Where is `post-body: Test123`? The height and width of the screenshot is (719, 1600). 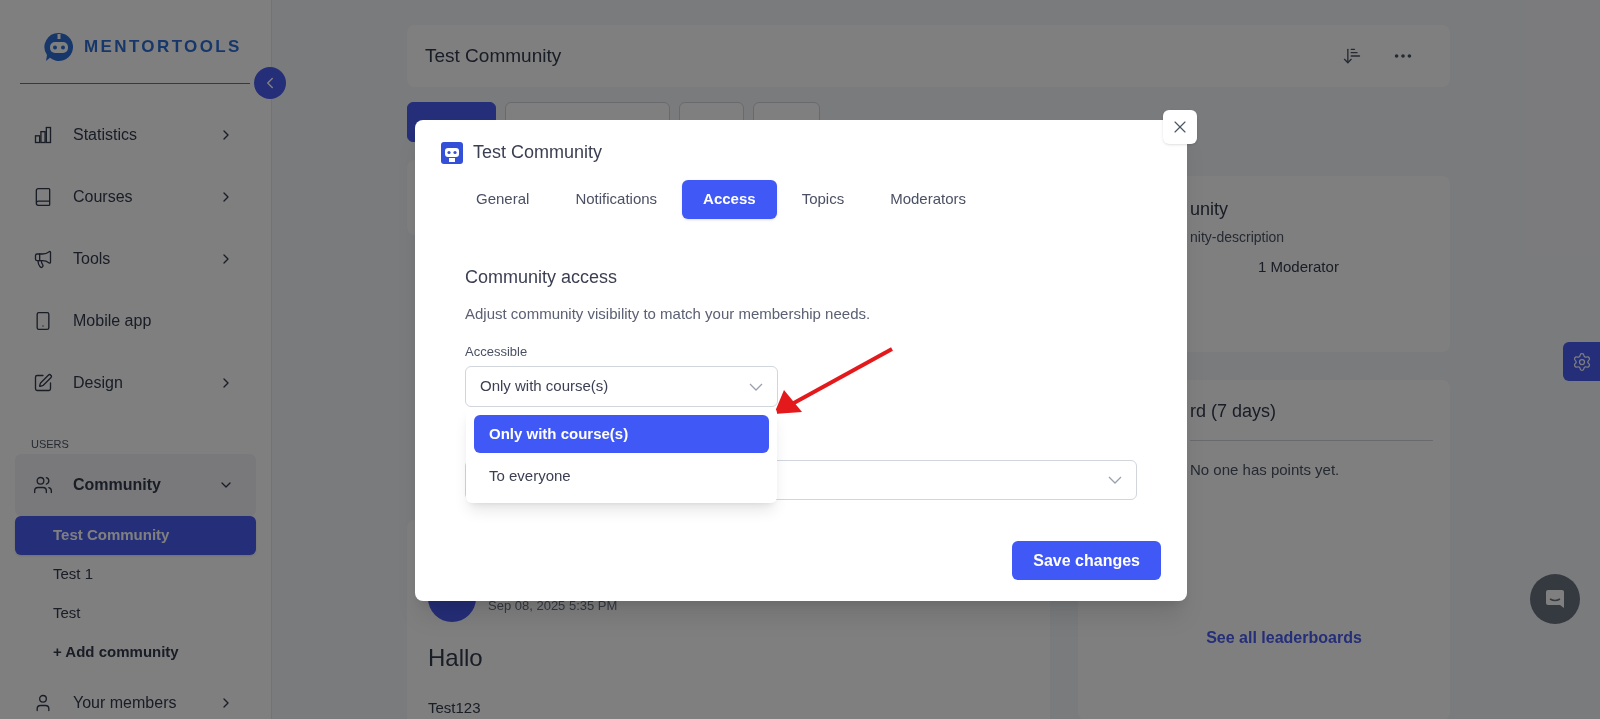
post-body: Test123 is located at coordinates (455, 708).